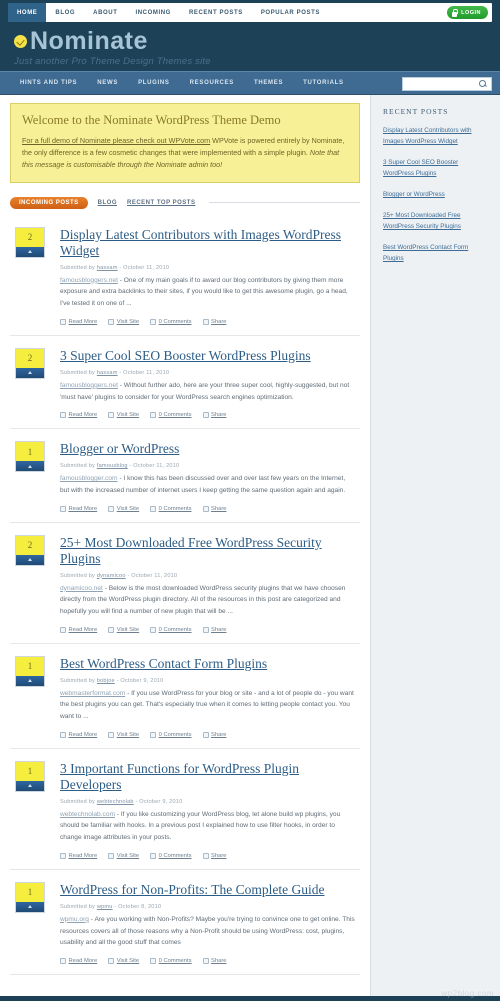 This screenshot has height=1001, width=500. Describe the element at coordinates (65, 12) in the screenshot. I see `topnav-item-blog: BLOG` at that location.